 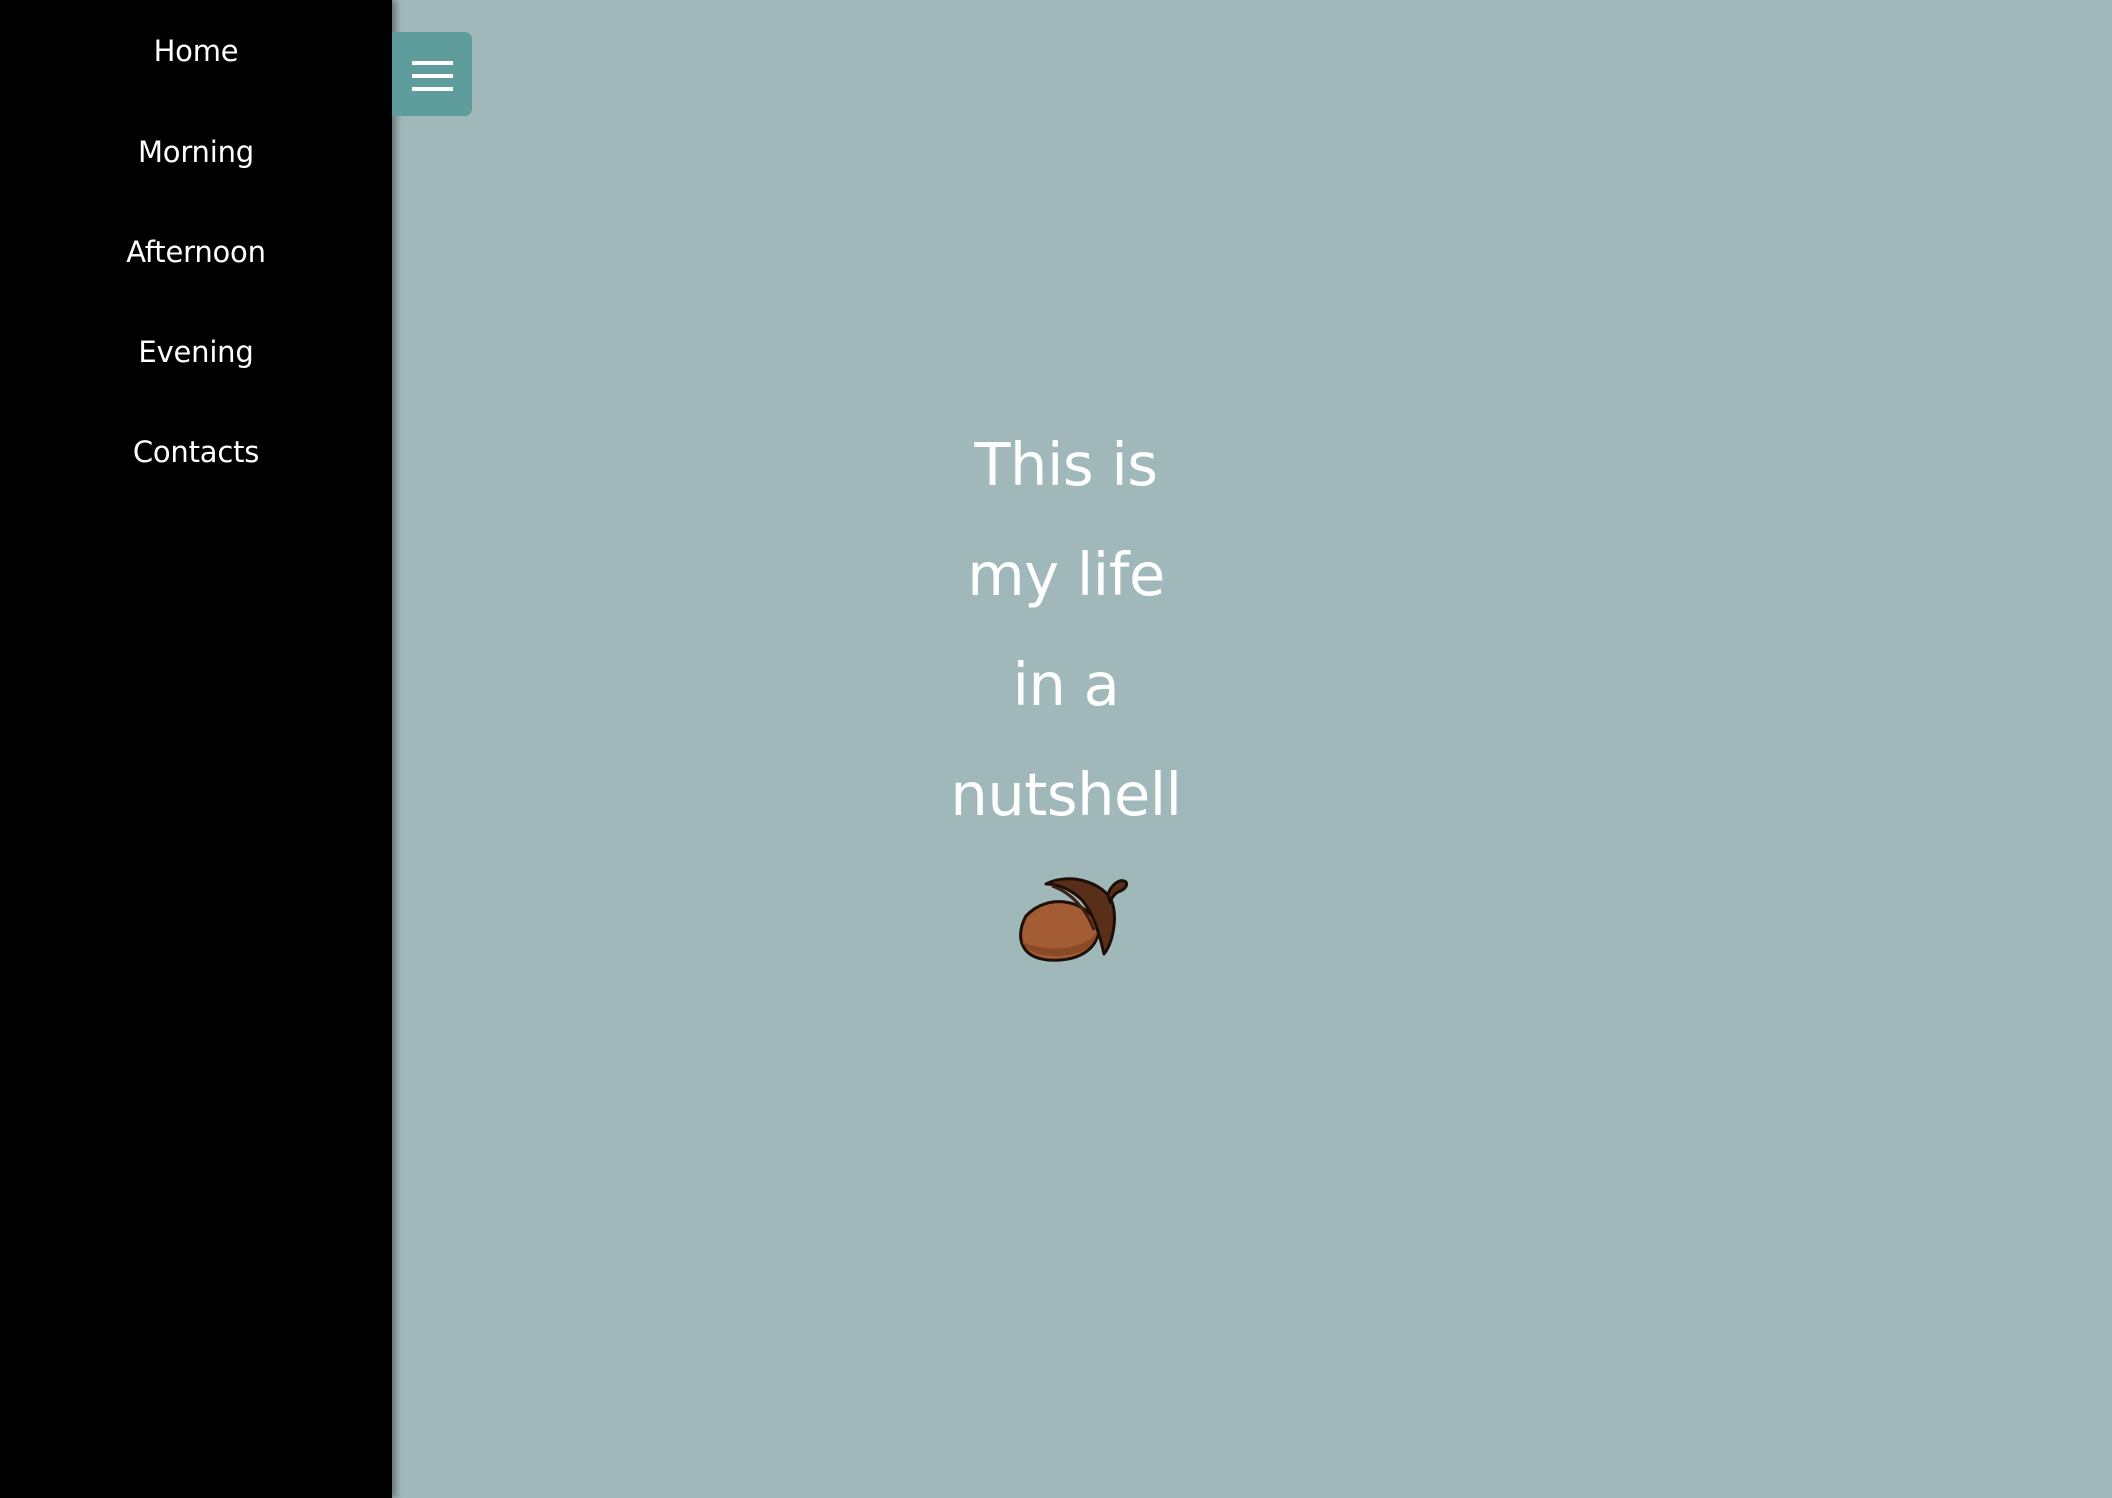 What do you see at coordinates (1066, 630) in the screenshot?
I see `hero-heading: This is my life in a nutshell` at bounding box center [1066, 630].